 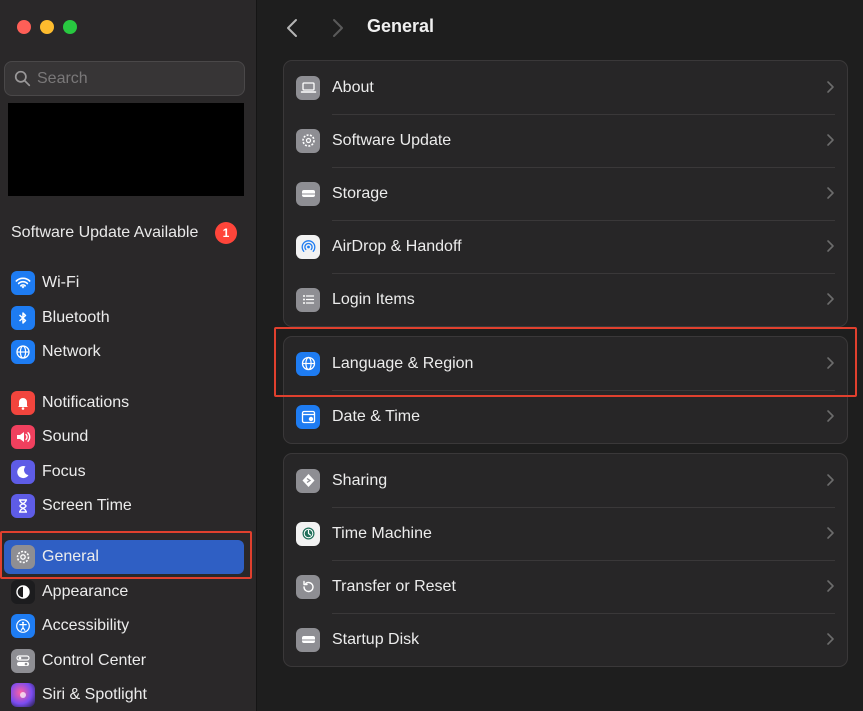 What do you see at coordinates (23, 283) in the screenshot?
I see `wifi-icon` at bounding box center [23, 283].